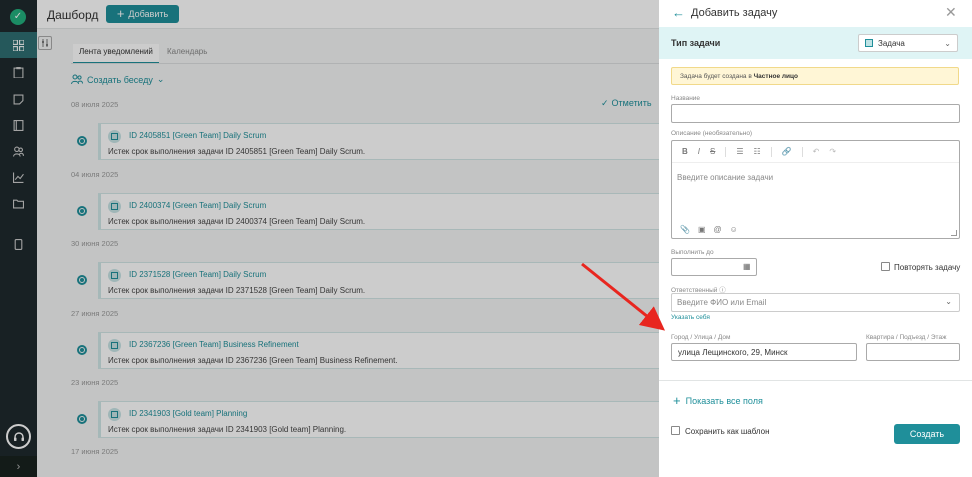 The width and height of the screenshot is (972, 477). Describe the element at coordinates (891, 43) in the screenshot. I see `task-type-value: Задача` at that location.